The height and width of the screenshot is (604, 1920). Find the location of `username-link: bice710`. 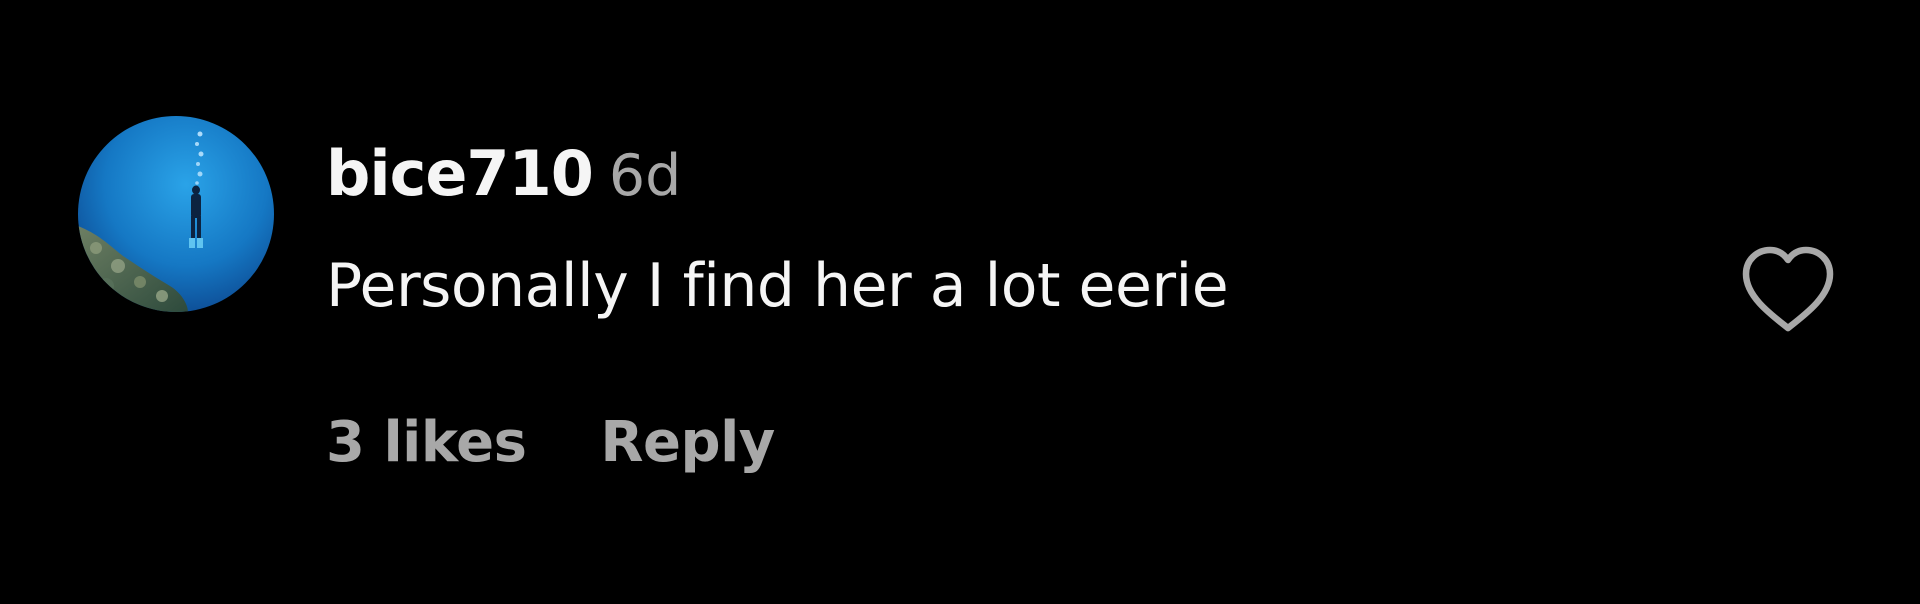

username-link: bice710 is located at coordinates (460, 173).